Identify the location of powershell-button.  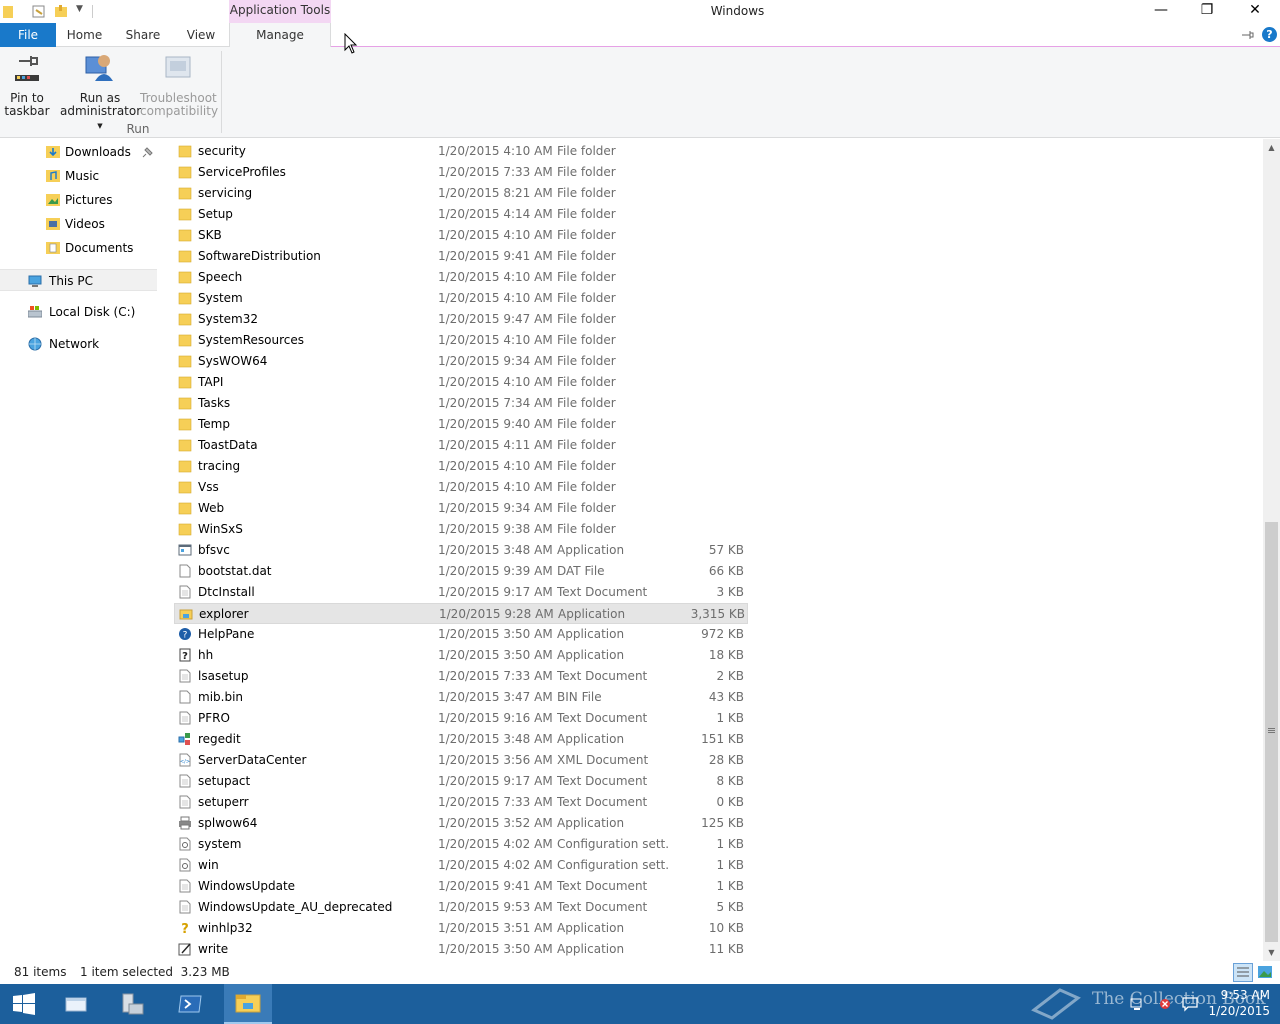
(190, 1004).